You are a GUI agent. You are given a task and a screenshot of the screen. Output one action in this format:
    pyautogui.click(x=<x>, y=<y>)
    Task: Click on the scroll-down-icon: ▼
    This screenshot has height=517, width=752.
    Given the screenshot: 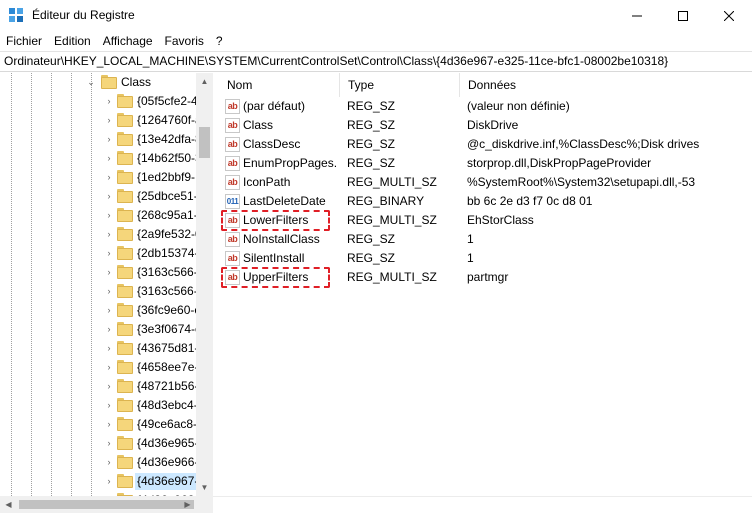 What is the action you would take?
    pyautogui.click(x=204, y=487)
    